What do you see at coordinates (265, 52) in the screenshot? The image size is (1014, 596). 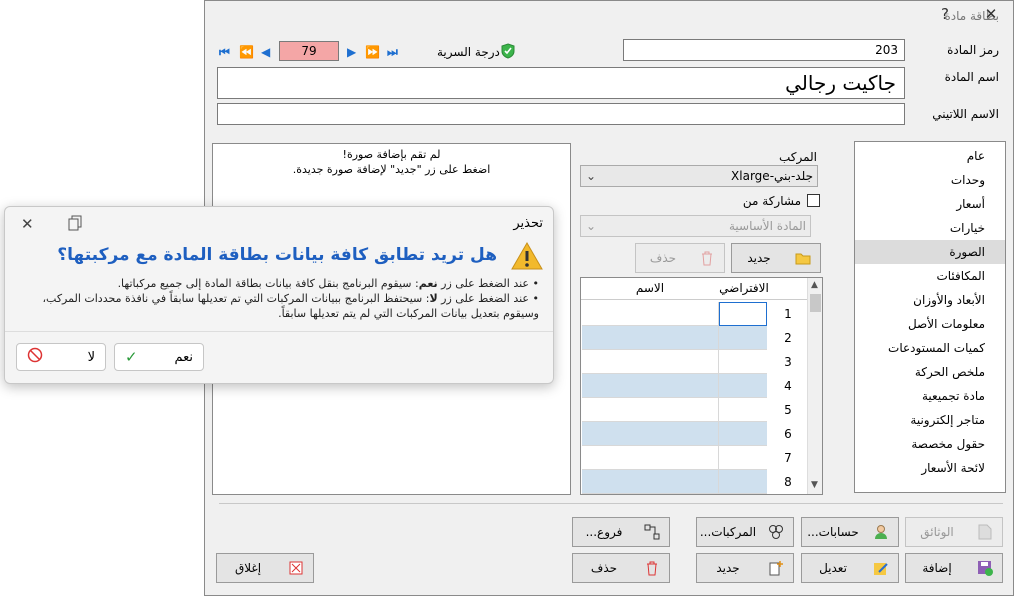 I see `prev-record-icon: ◀` at bounding box center [265, 52].